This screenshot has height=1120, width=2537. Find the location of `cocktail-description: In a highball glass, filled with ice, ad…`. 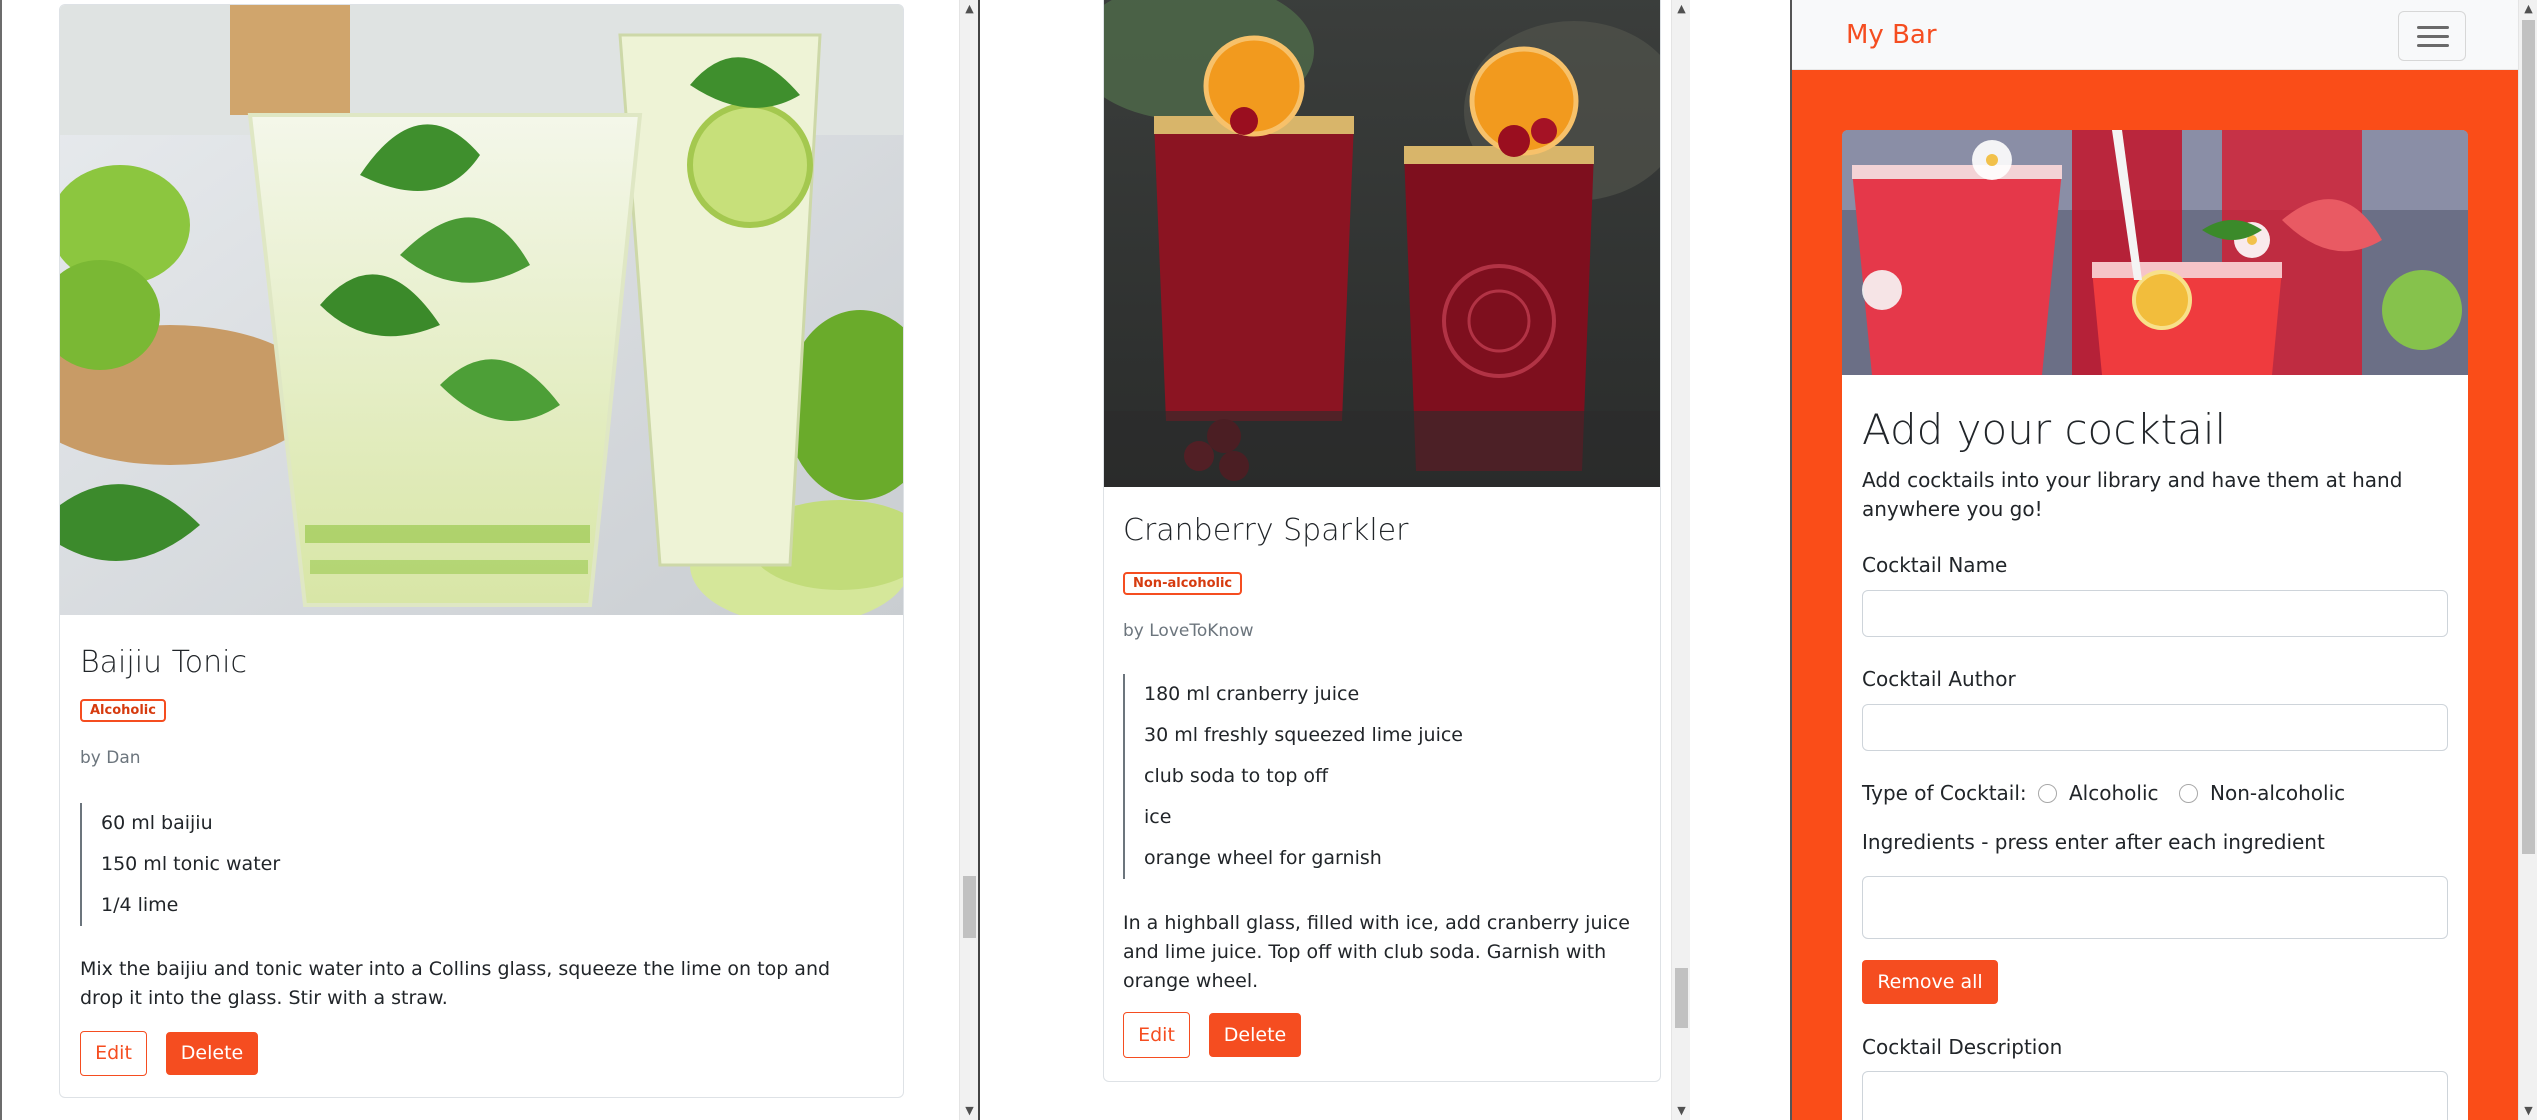

cocktail-description: In a highball glass, filled with ice, ad… is located at coordinates (1376, 952).